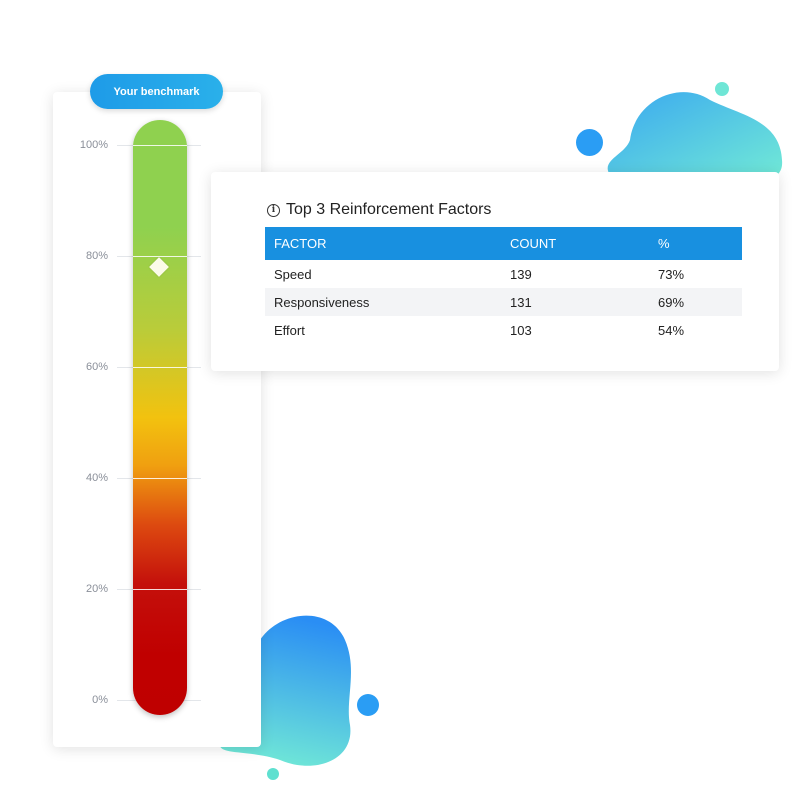 The width and height of the screenshot is (800, 800). What do you see at coordinates (273, 774) in the screenshot?
I see `teal-dot-bottom` at bounding box center [273, 774].